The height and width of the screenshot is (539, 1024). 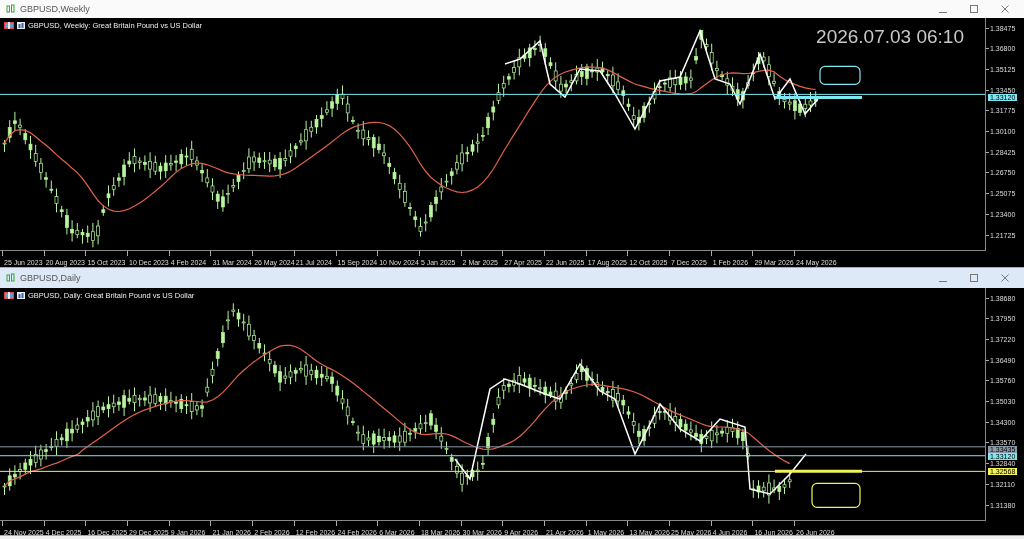 What do you see at coordinates (890, 37) in the screenshot?
I see `timestamp: 2026.07.03 06:10` at bounding box center [890, 37].